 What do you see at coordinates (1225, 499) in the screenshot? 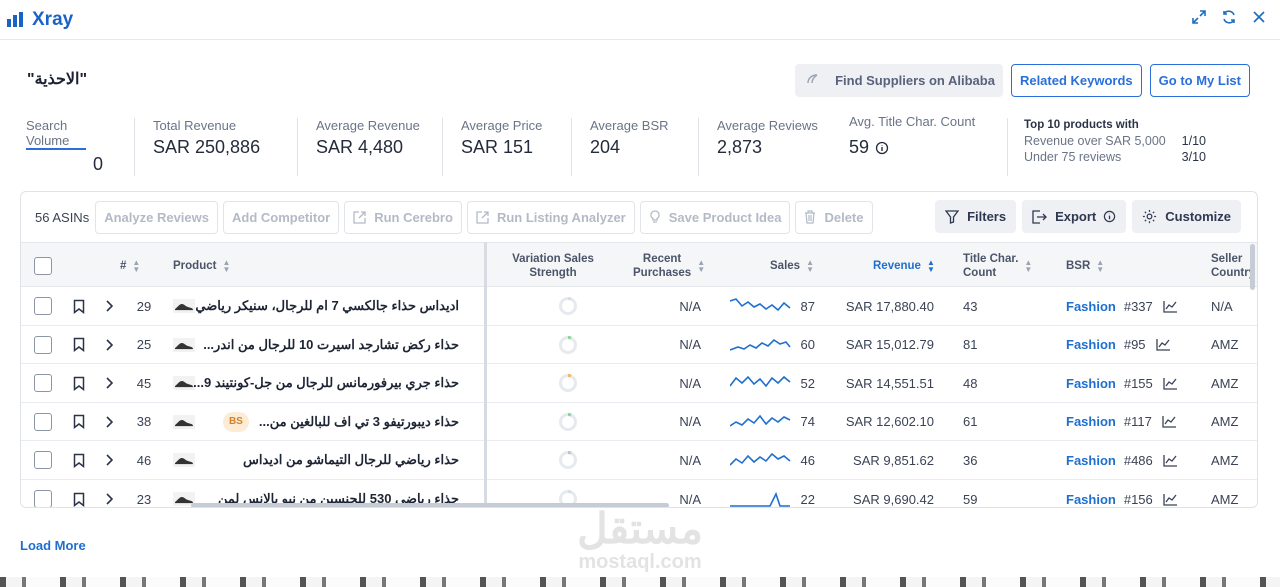
I see `seller-country: AMZ` at bounding box center [1225, 499].